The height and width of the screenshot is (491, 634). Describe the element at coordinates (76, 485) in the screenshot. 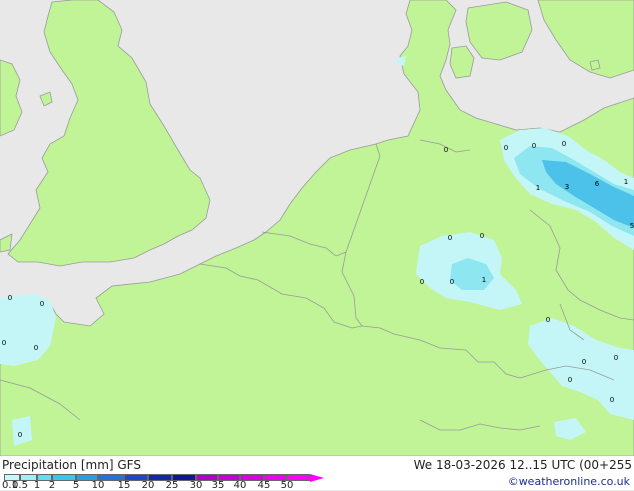

I see `scale-tick-label: 5` at that location.